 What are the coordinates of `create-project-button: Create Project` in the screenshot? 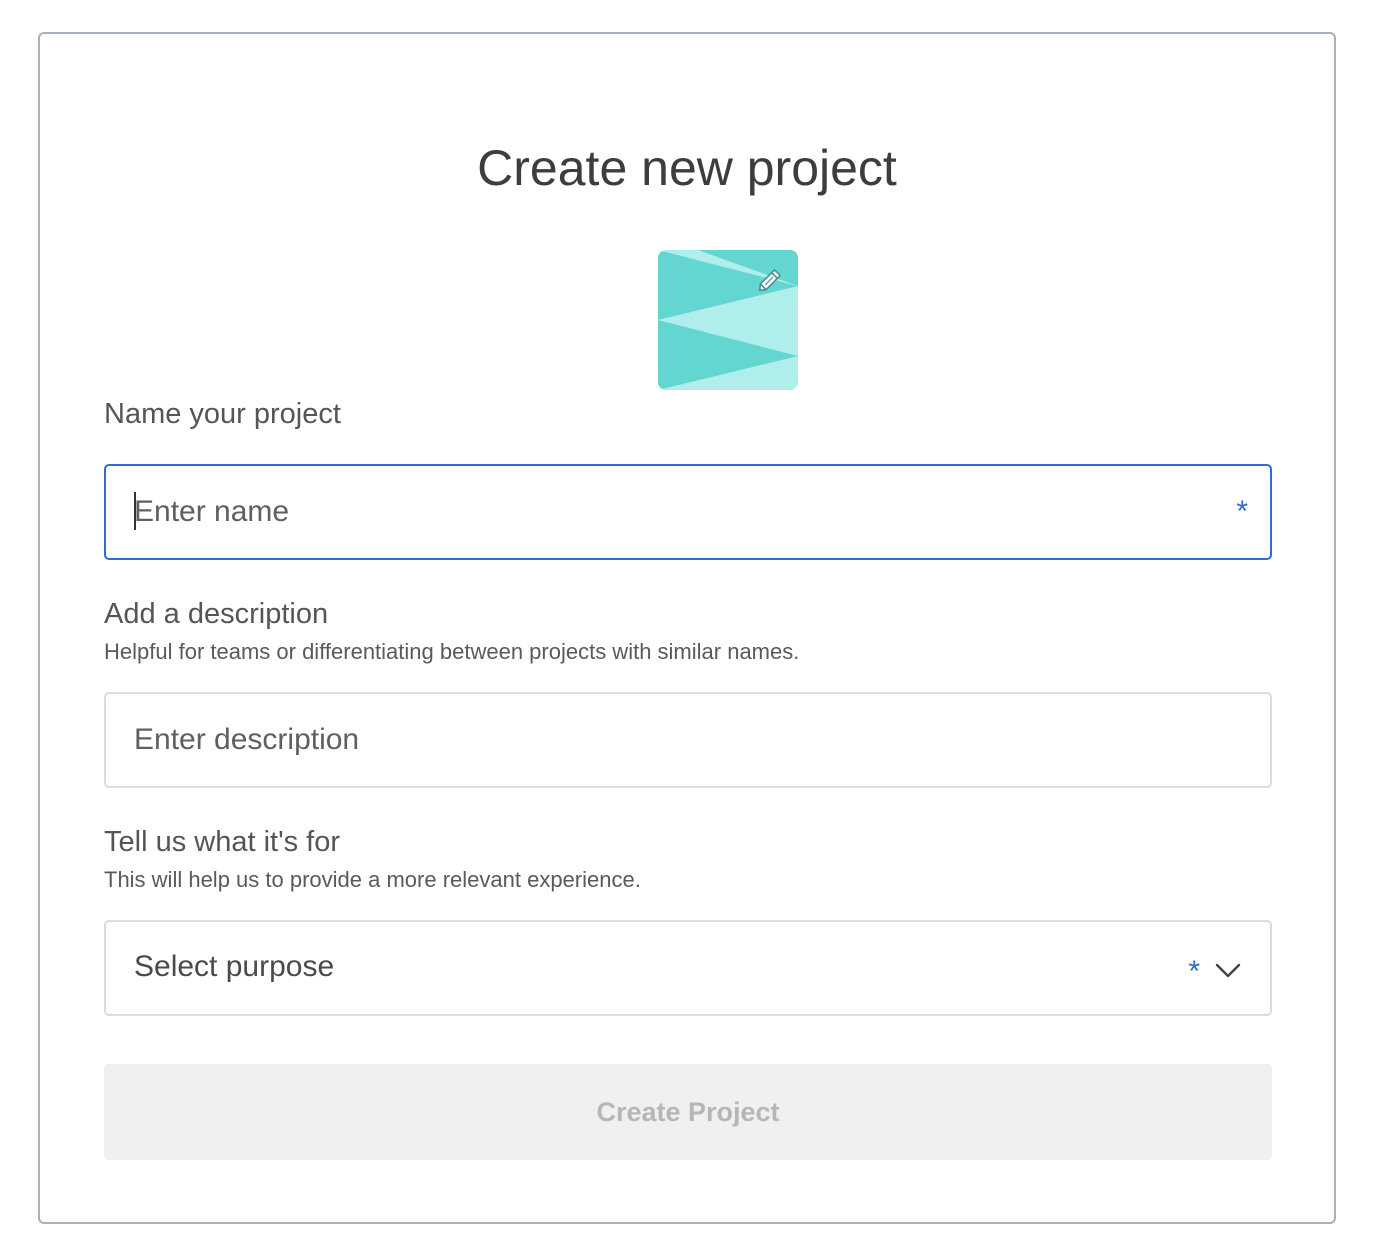 It's located at (688, 1112).